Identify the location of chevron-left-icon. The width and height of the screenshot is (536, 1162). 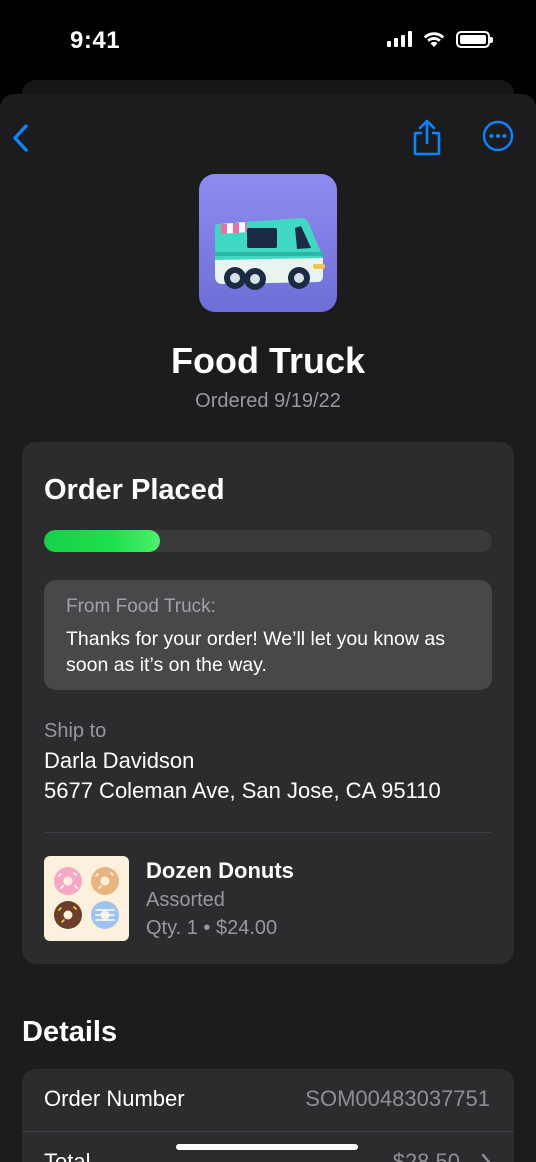
(20, 138).